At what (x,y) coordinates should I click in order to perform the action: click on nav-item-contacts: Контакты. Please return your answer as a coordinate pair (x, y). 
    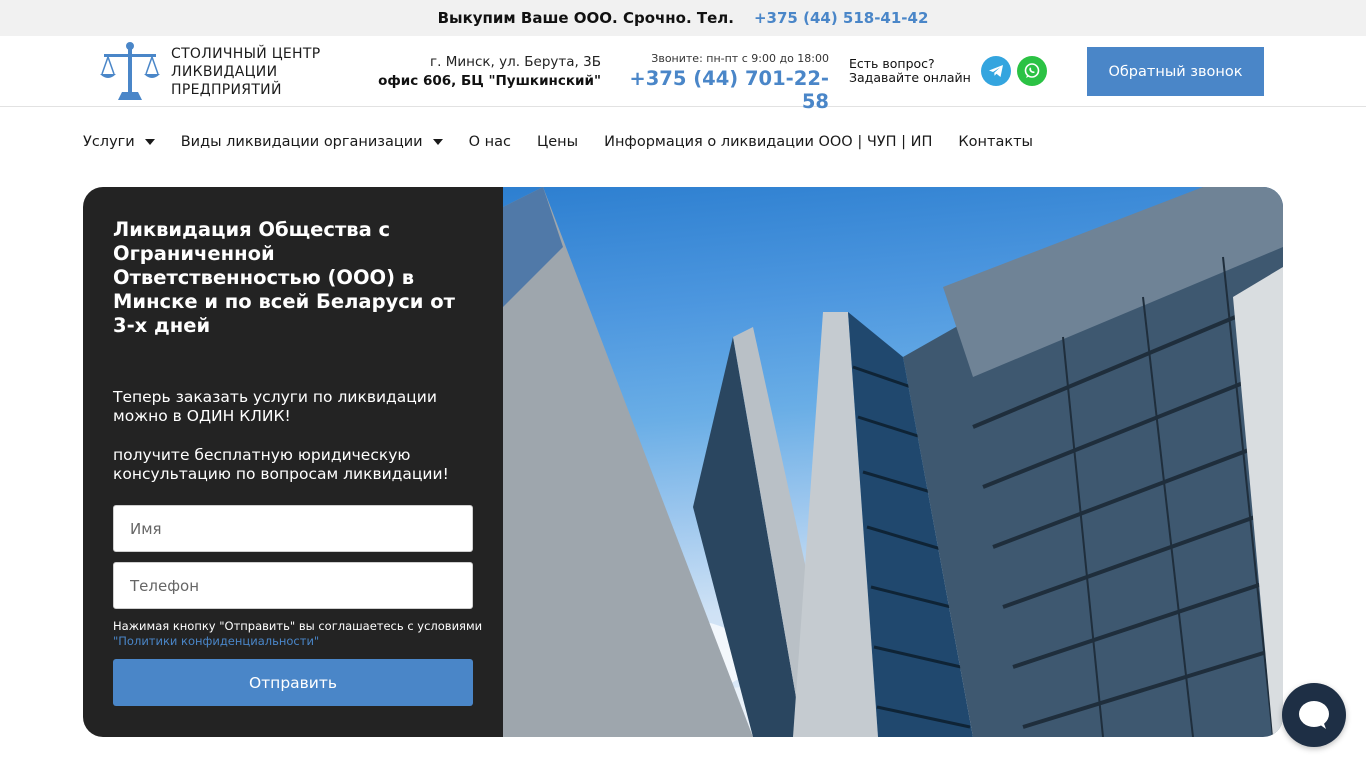
    Looking at the image, I should click on (995, 142).